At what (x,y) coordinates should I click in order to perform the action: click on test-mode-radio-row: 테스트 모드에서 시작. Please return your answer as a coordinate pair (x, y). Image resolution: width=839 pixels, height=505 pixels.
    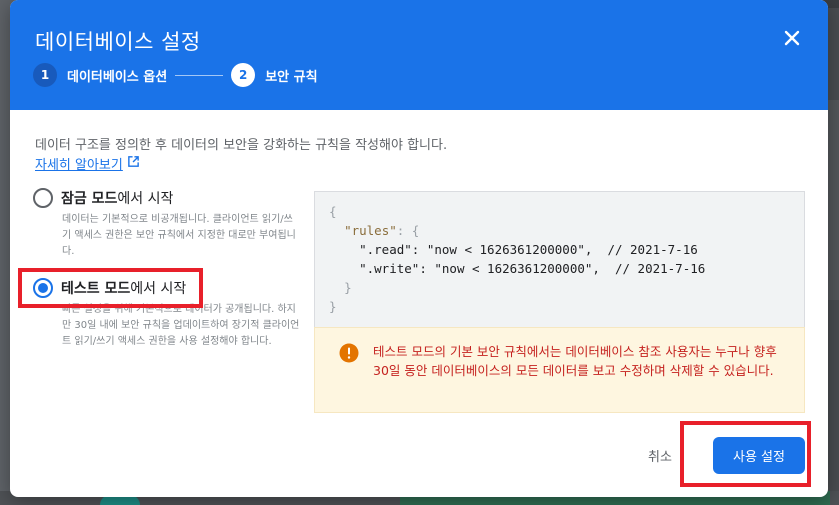
    Looking at the image, I should click on (158, 288).